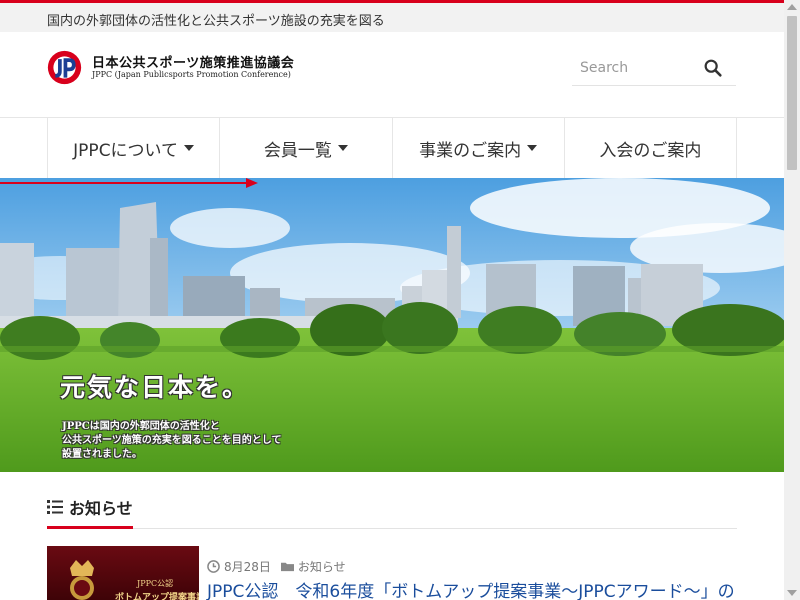 Image resolution: width=800 pixels, height=600 pixels. Describe the element at coordinates (102, 454) in the screenshot. I see `hero-text-line: 設置されました。` at that location.